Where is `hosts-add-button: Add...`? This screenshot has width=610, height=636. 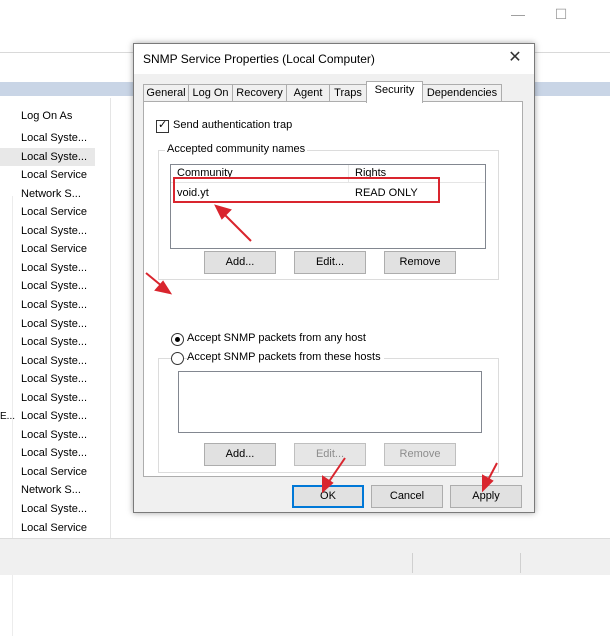
hosts-add-button: Add... is located at coordinates (240, 454).